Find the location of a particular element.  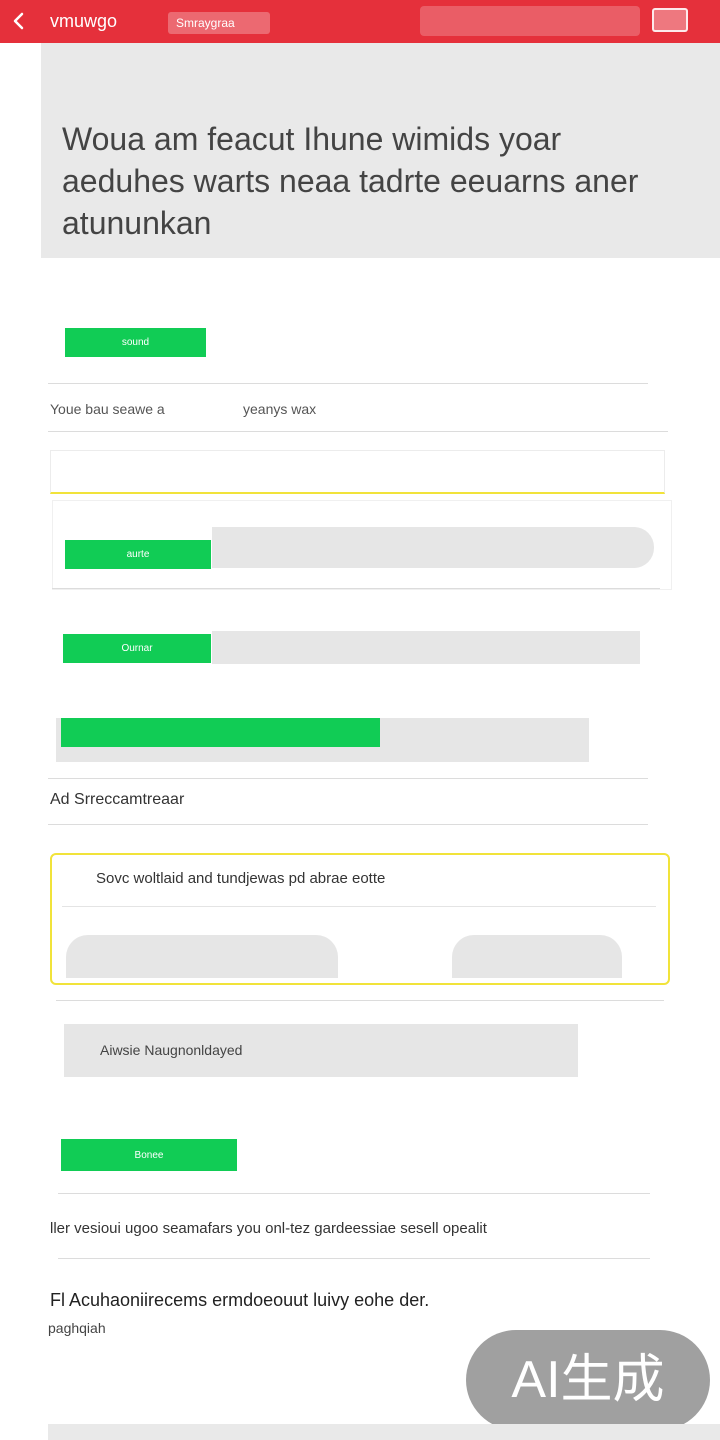

section3-field is located at coordinates (426, 647).